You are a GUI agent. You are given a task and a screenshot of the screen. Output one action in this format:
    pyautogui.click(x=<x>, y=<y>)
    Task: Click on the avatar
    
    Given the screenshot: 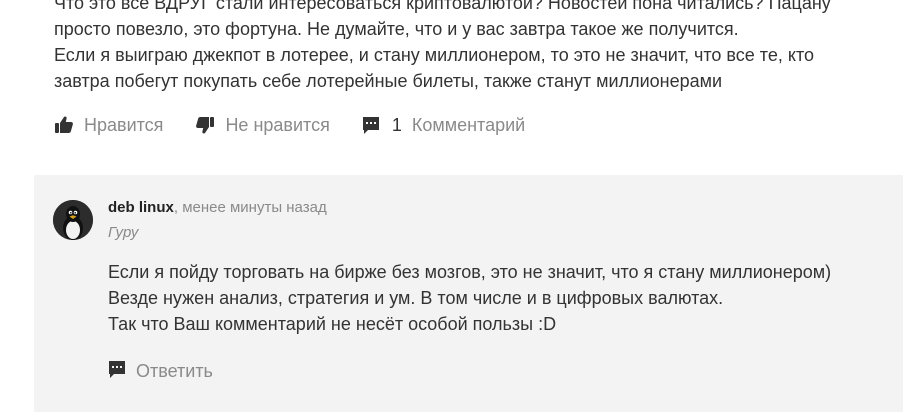 What is the action you would take?
    pyautogui.click(x=73, y=220)
    